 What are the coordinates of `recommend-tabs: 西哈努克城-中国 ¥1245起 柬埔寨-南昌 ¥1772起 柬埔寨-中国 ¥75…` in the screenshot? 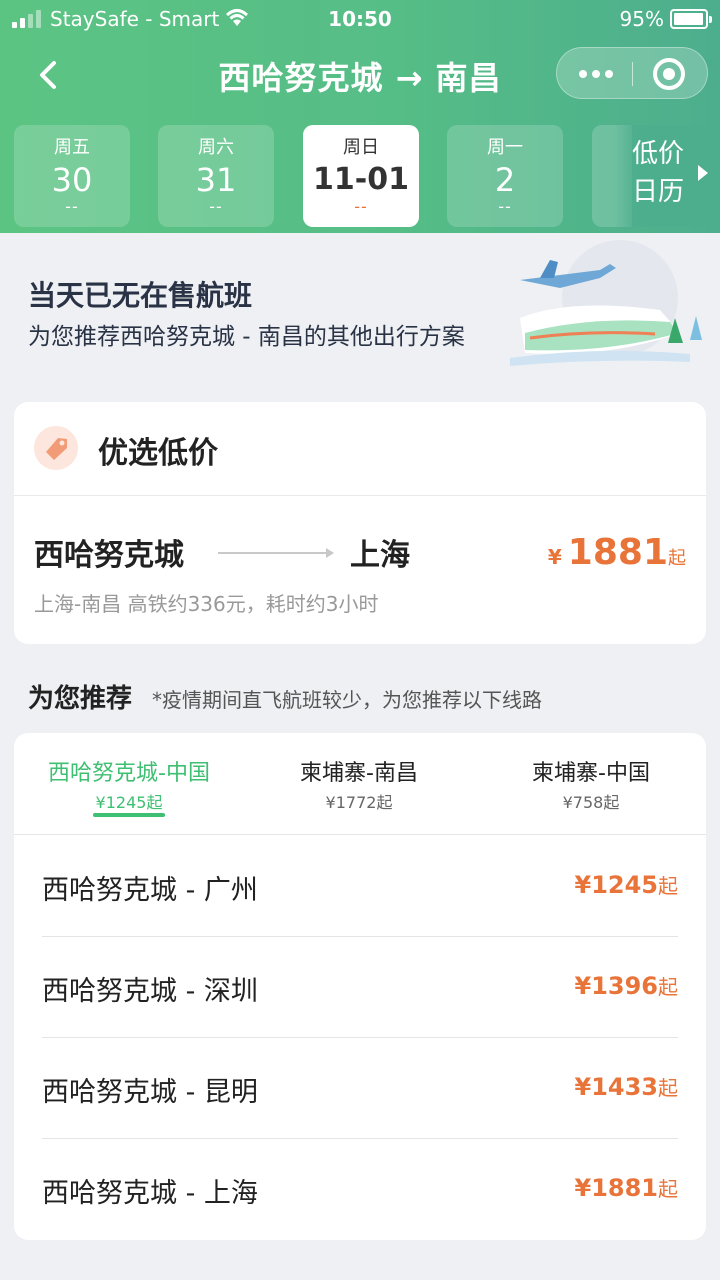 It's located at (360, 784).